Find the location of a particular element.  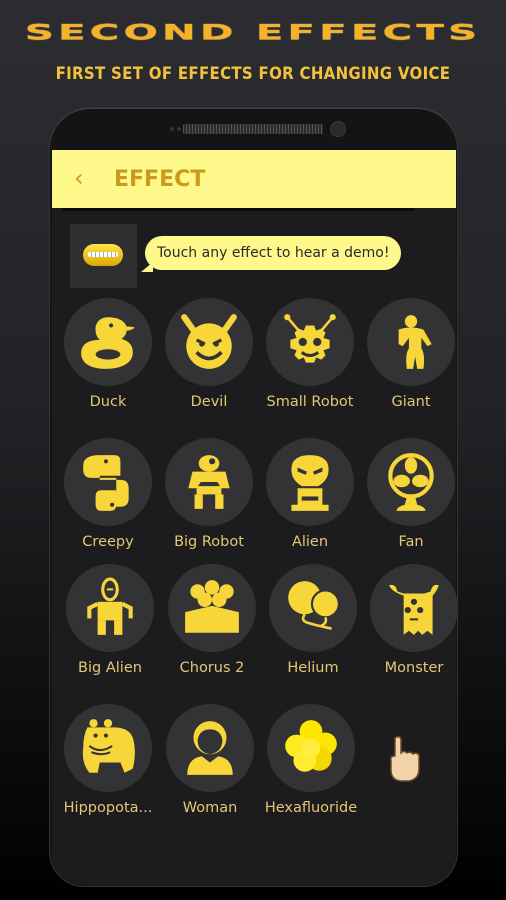

duck-icon is located at coordinates (108, 343).